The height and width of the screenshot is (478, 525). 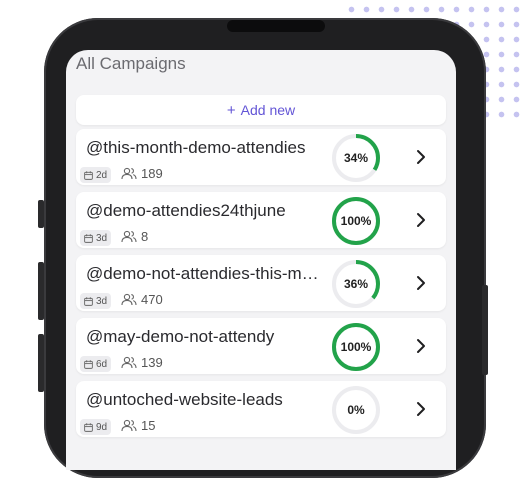 What do you see at coordinates (268, 110) in the screenshot?
I see `add-new-label: Add new` at bounding box center [268, 110].